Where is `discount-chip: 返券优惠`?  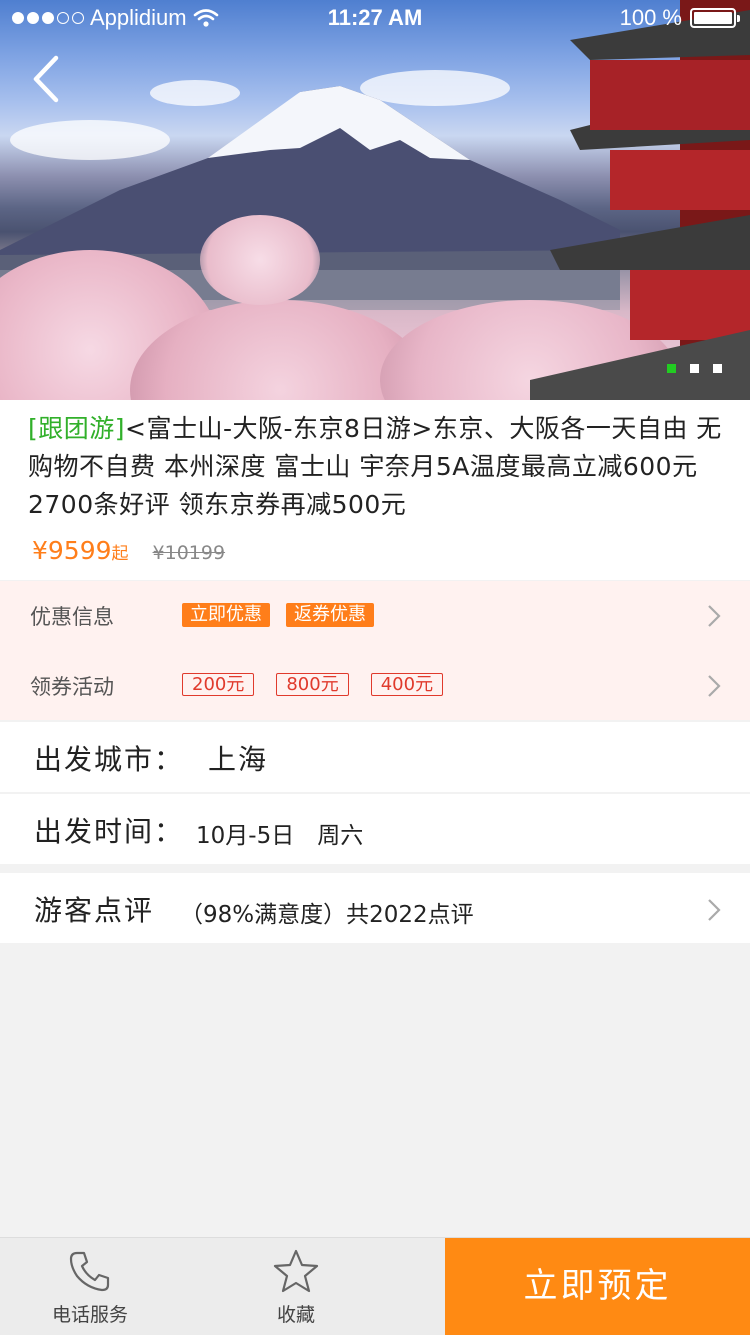 discount-chip: 返券优惠 is located at coordinates (330, 615).